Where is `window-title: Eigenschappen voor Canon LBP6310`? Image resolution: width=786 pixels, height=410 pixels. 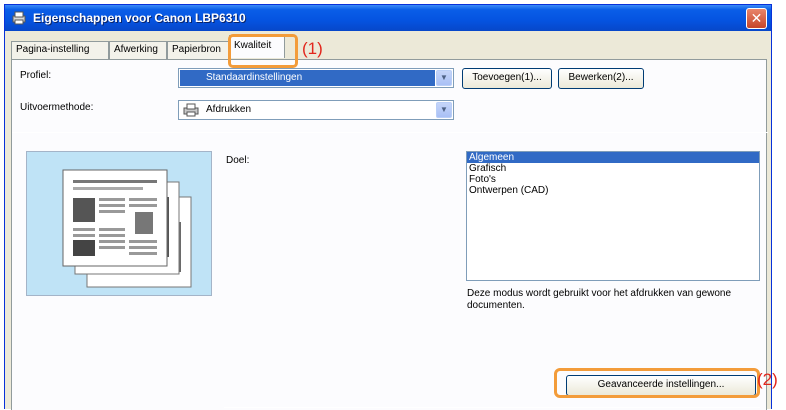
window-title: Eigenschappen voor Canon LBP6310 is located at coordinates (139, 18).